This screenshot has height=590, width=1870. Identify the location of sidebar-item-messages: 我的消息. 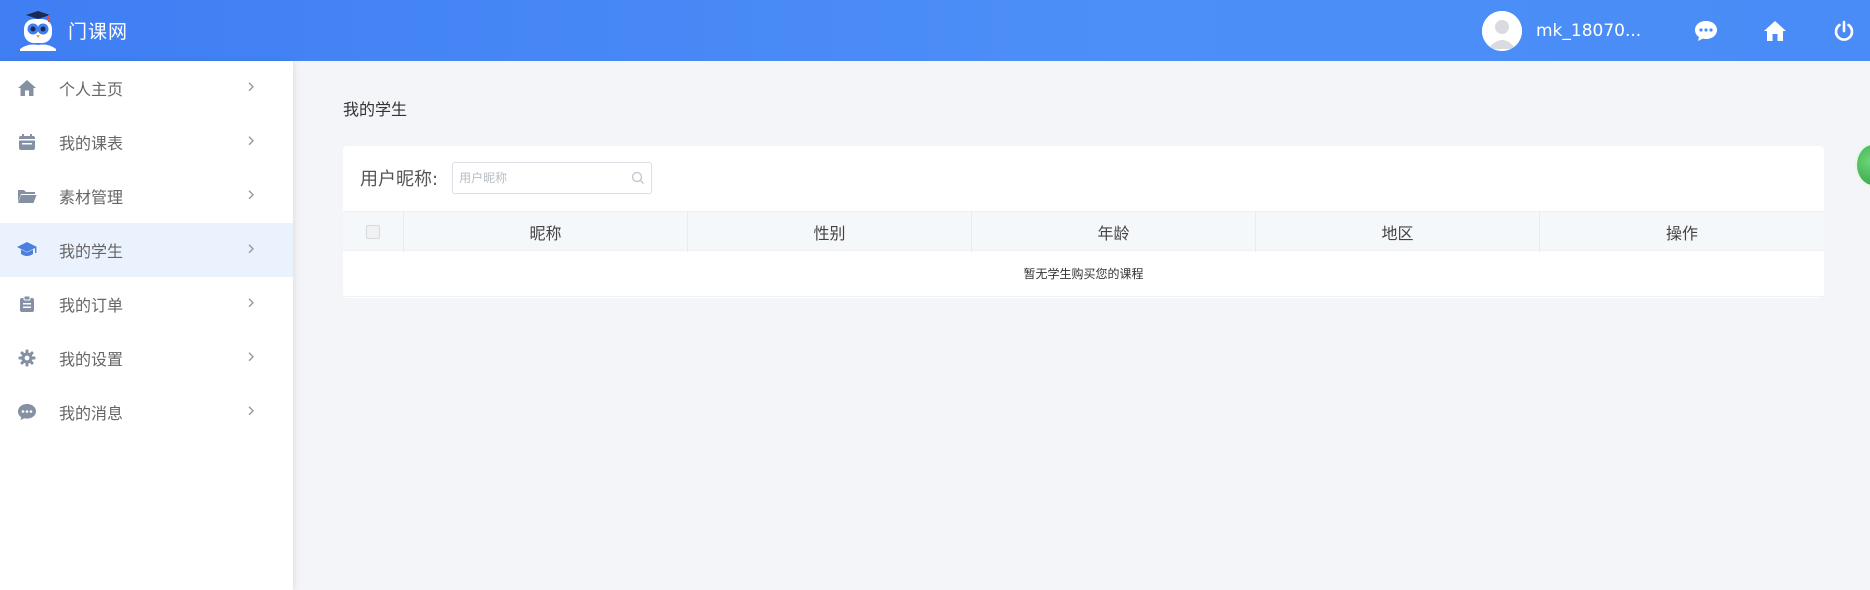
(146, 412).